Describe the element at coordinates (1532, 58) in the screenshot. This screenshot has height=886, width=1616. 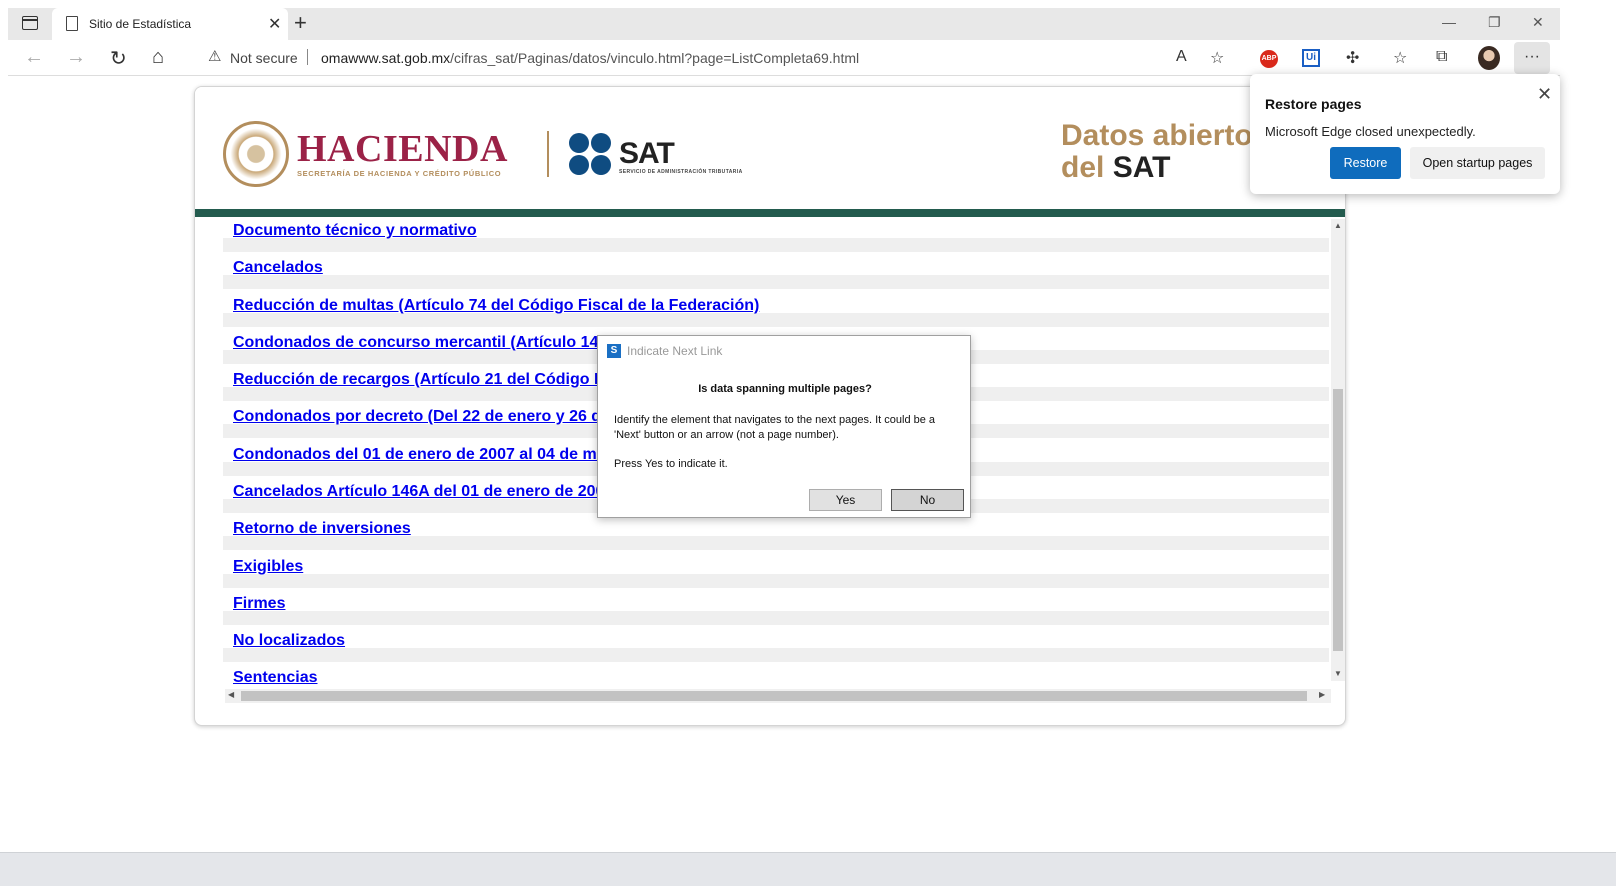
I see `settings-more-button: ···` at that location.